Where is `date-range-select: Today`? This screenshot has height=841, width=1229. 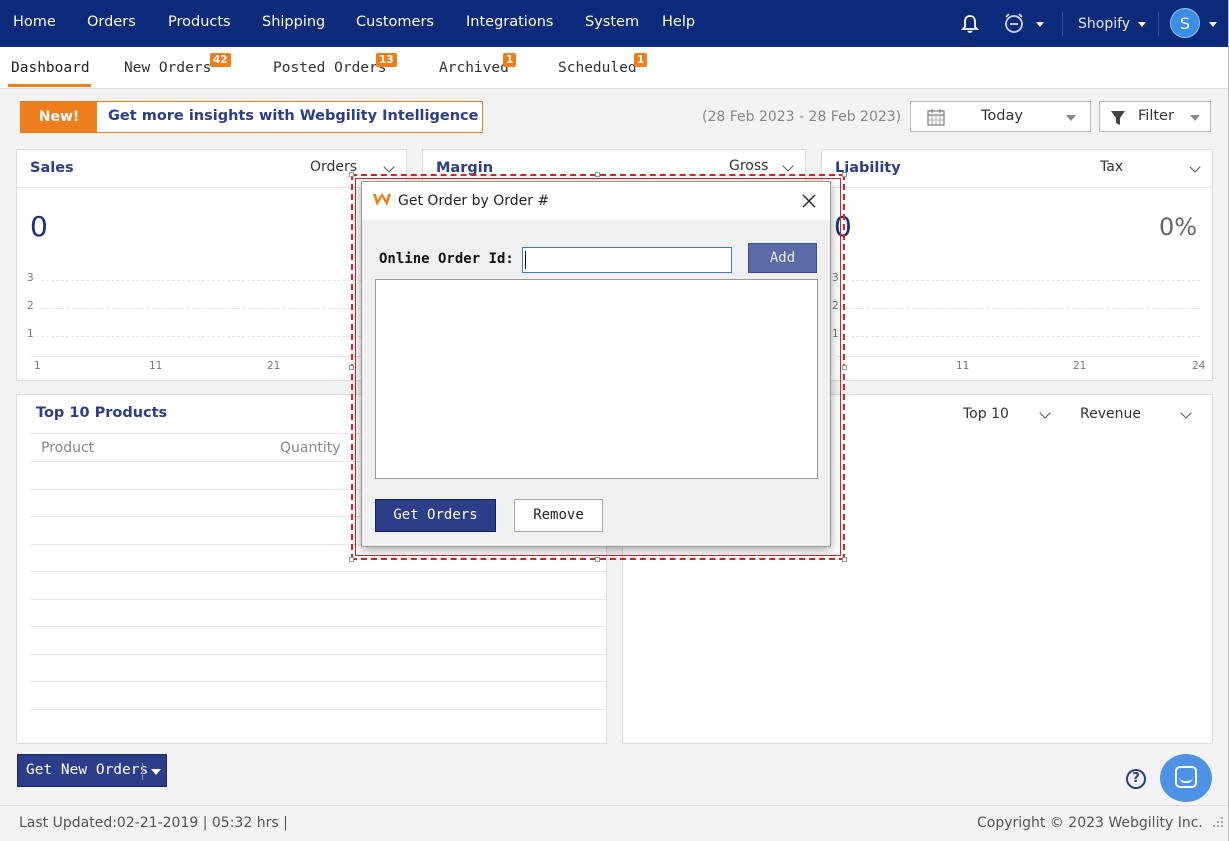 date-range-select: Today is located at coordinates (1000, 116).